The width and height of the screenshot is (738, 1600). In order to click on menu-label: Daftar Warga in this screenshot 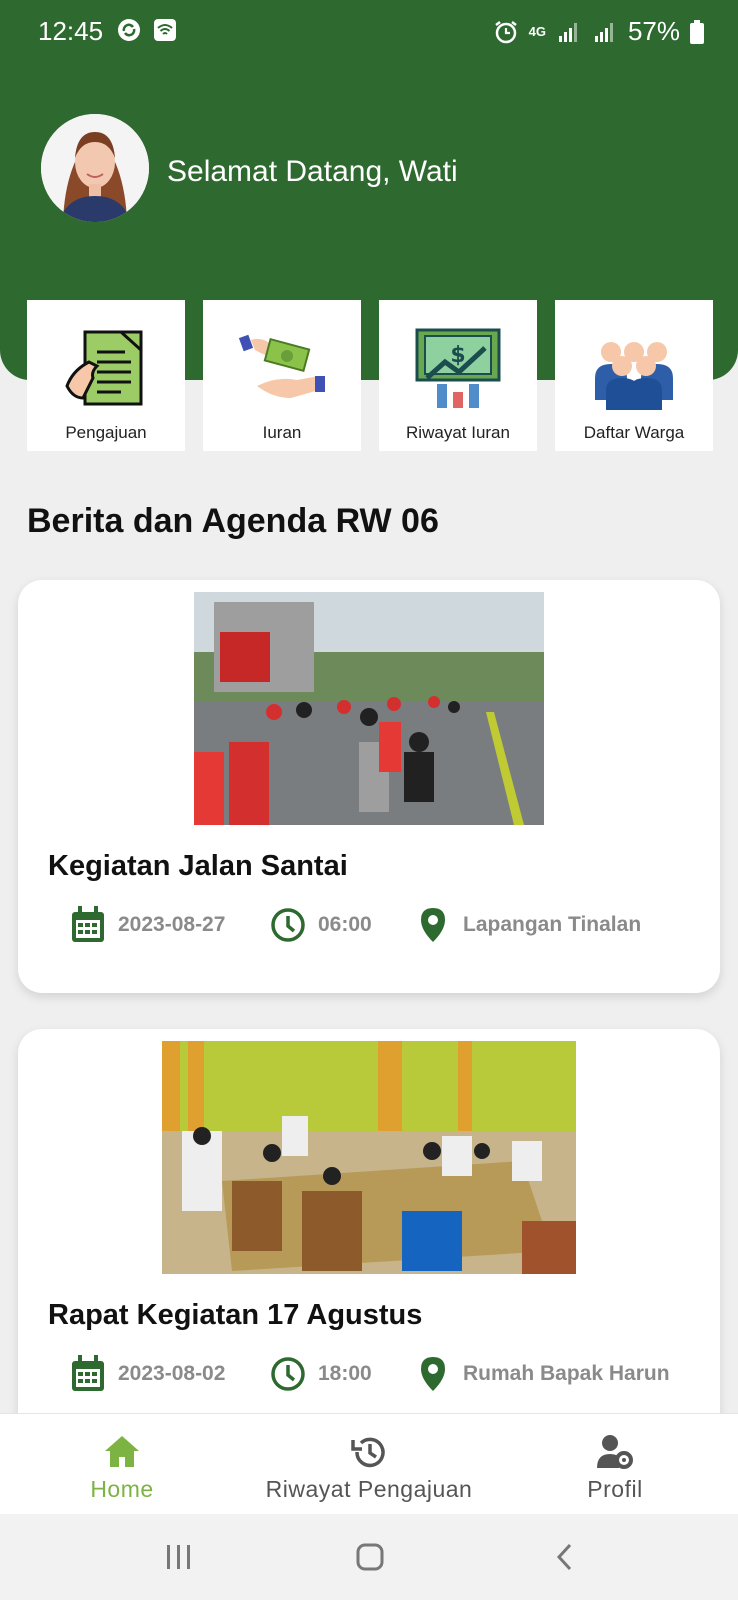, I will do `click(634, 432)`.